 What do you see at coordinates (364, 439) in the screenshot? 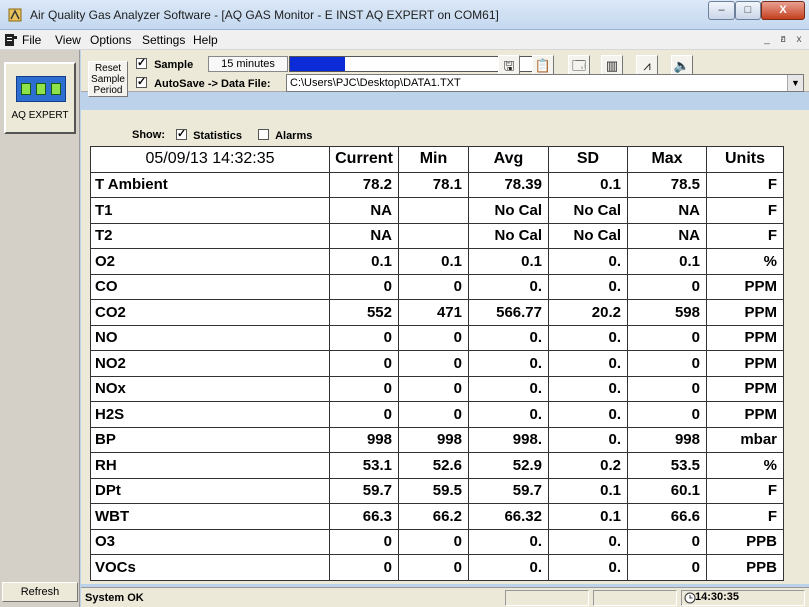
I see `cell-current: 998` at bounding box center [364, 439].